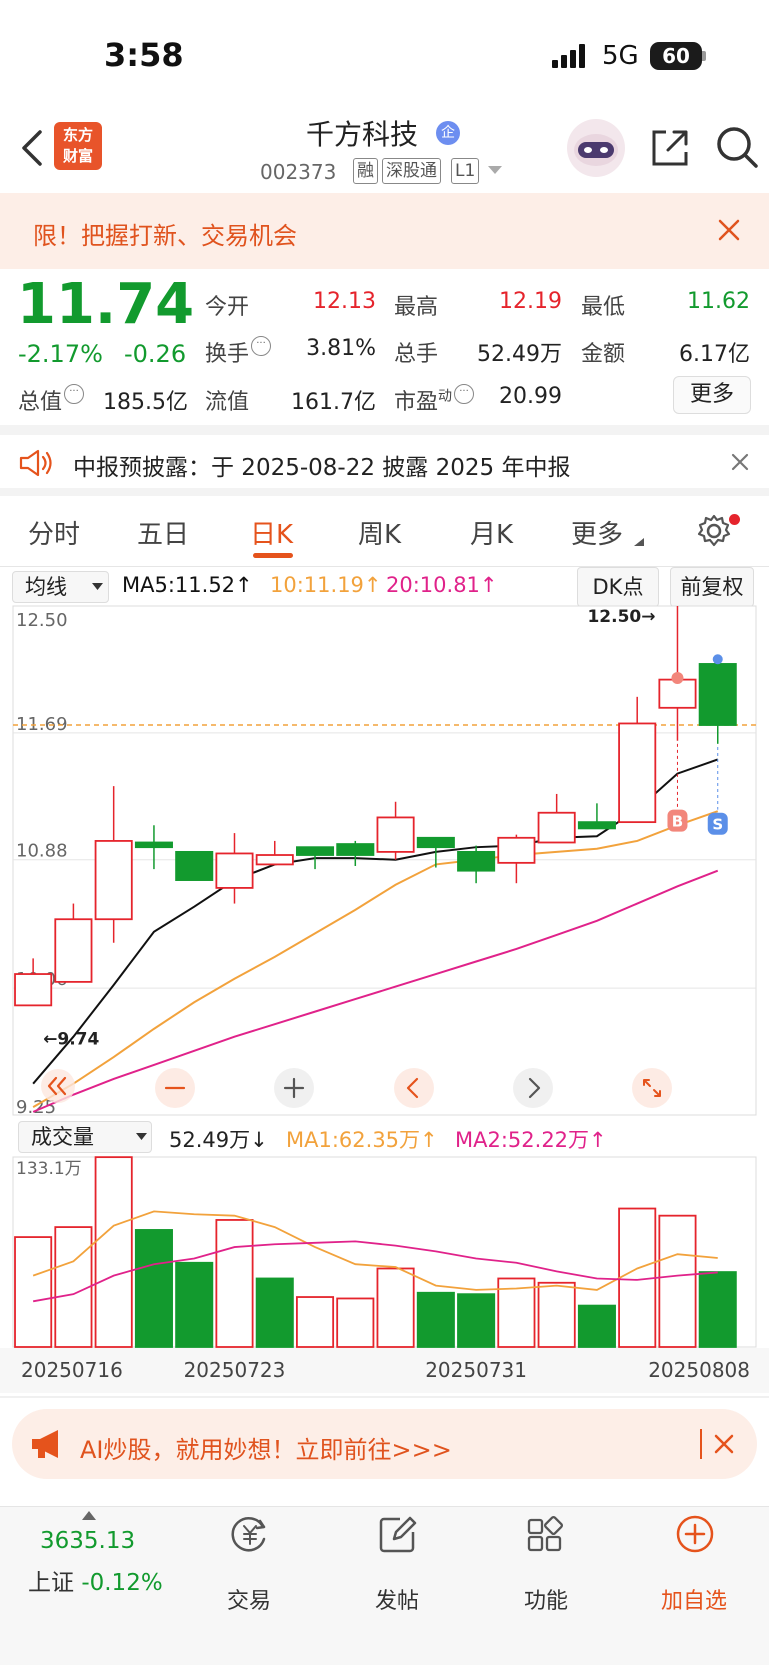 This screenshot has width=769, height=1665. What do you see at coordinates (639, 542) in the screenshot?
I see `tab-more-caret-icon` at bounding box center [639, 542].